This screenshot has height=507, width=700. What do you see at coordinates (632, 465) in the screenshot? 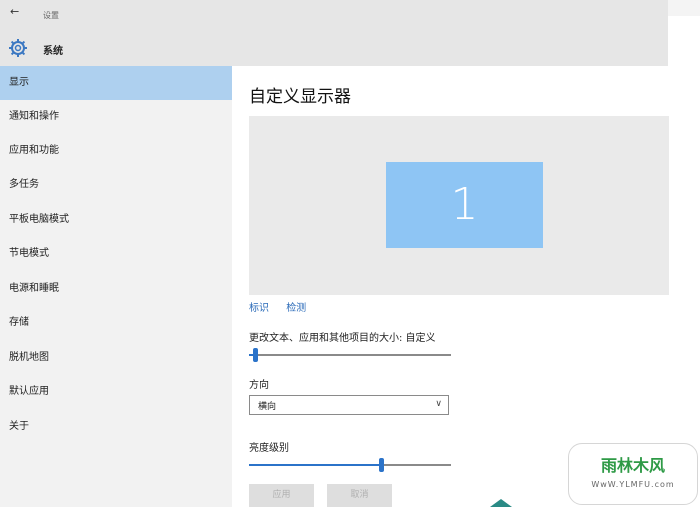
I see `watermark-logo-text: 雨林木风` at bounding box center [632, 465].